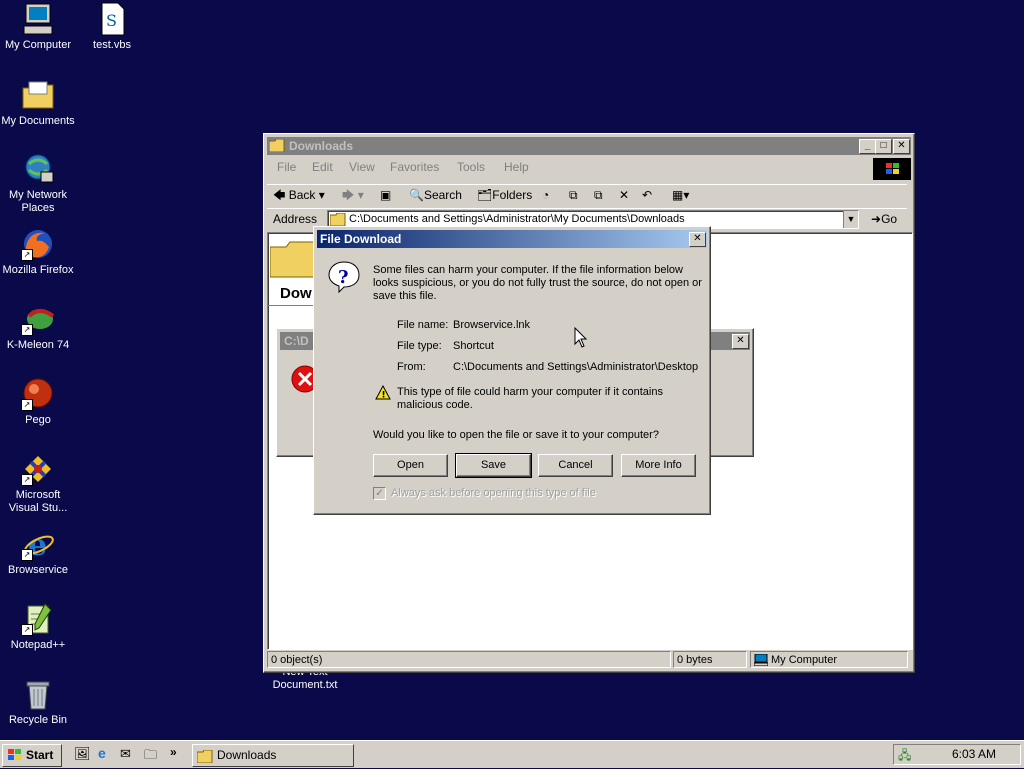 The height and width of the screenshot is (769, 1024). I want to click on go-arrow-icon: ➜, so click(876, 219).